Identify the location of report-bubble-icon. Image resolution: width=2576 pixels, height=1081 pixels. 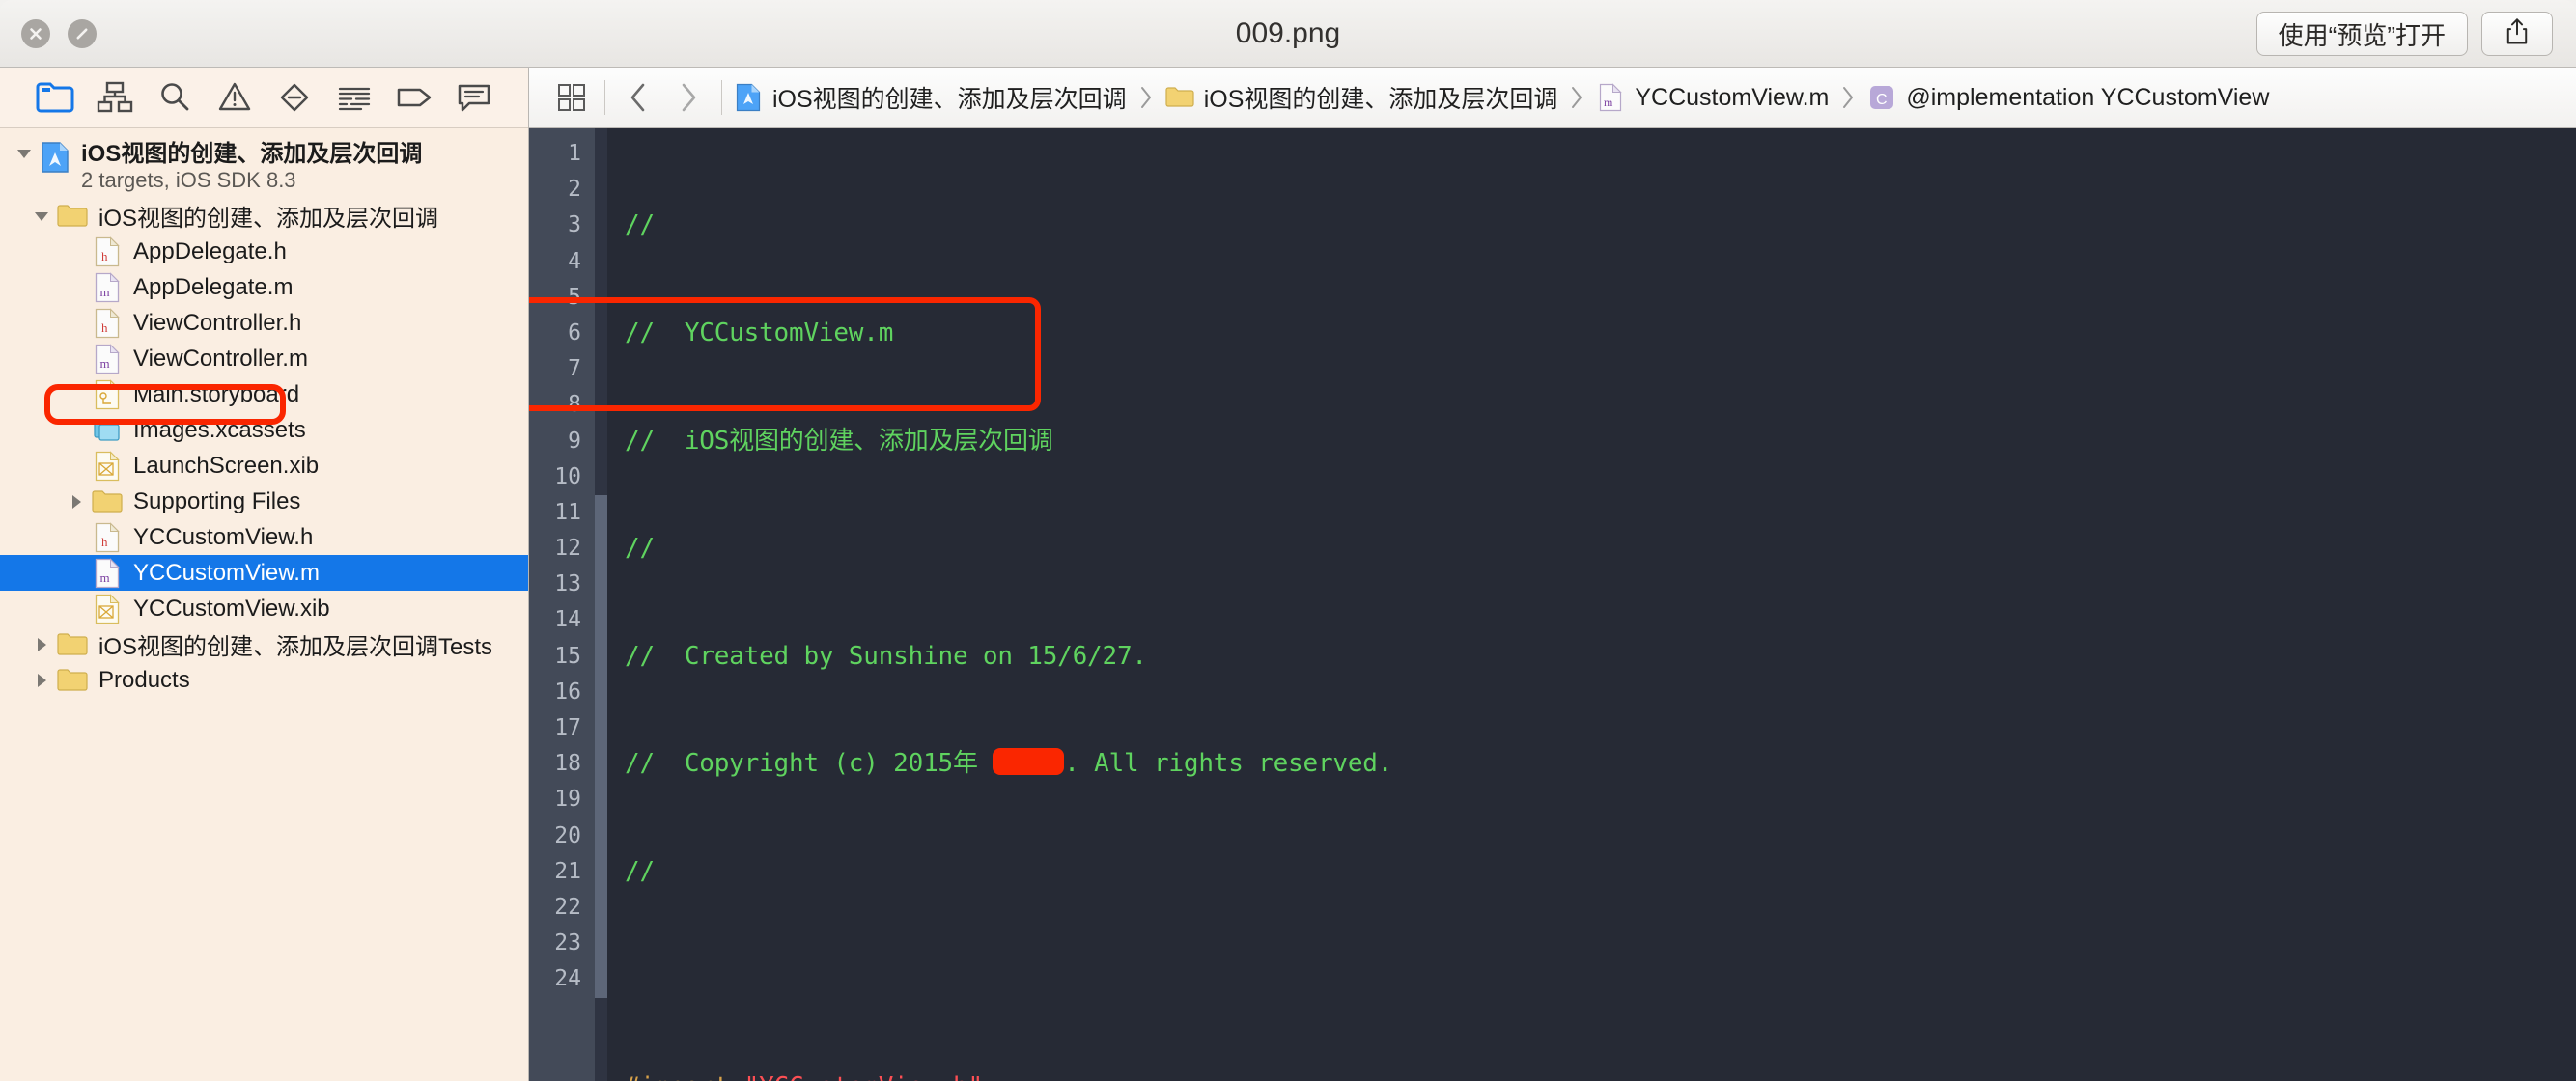
(474, 98).